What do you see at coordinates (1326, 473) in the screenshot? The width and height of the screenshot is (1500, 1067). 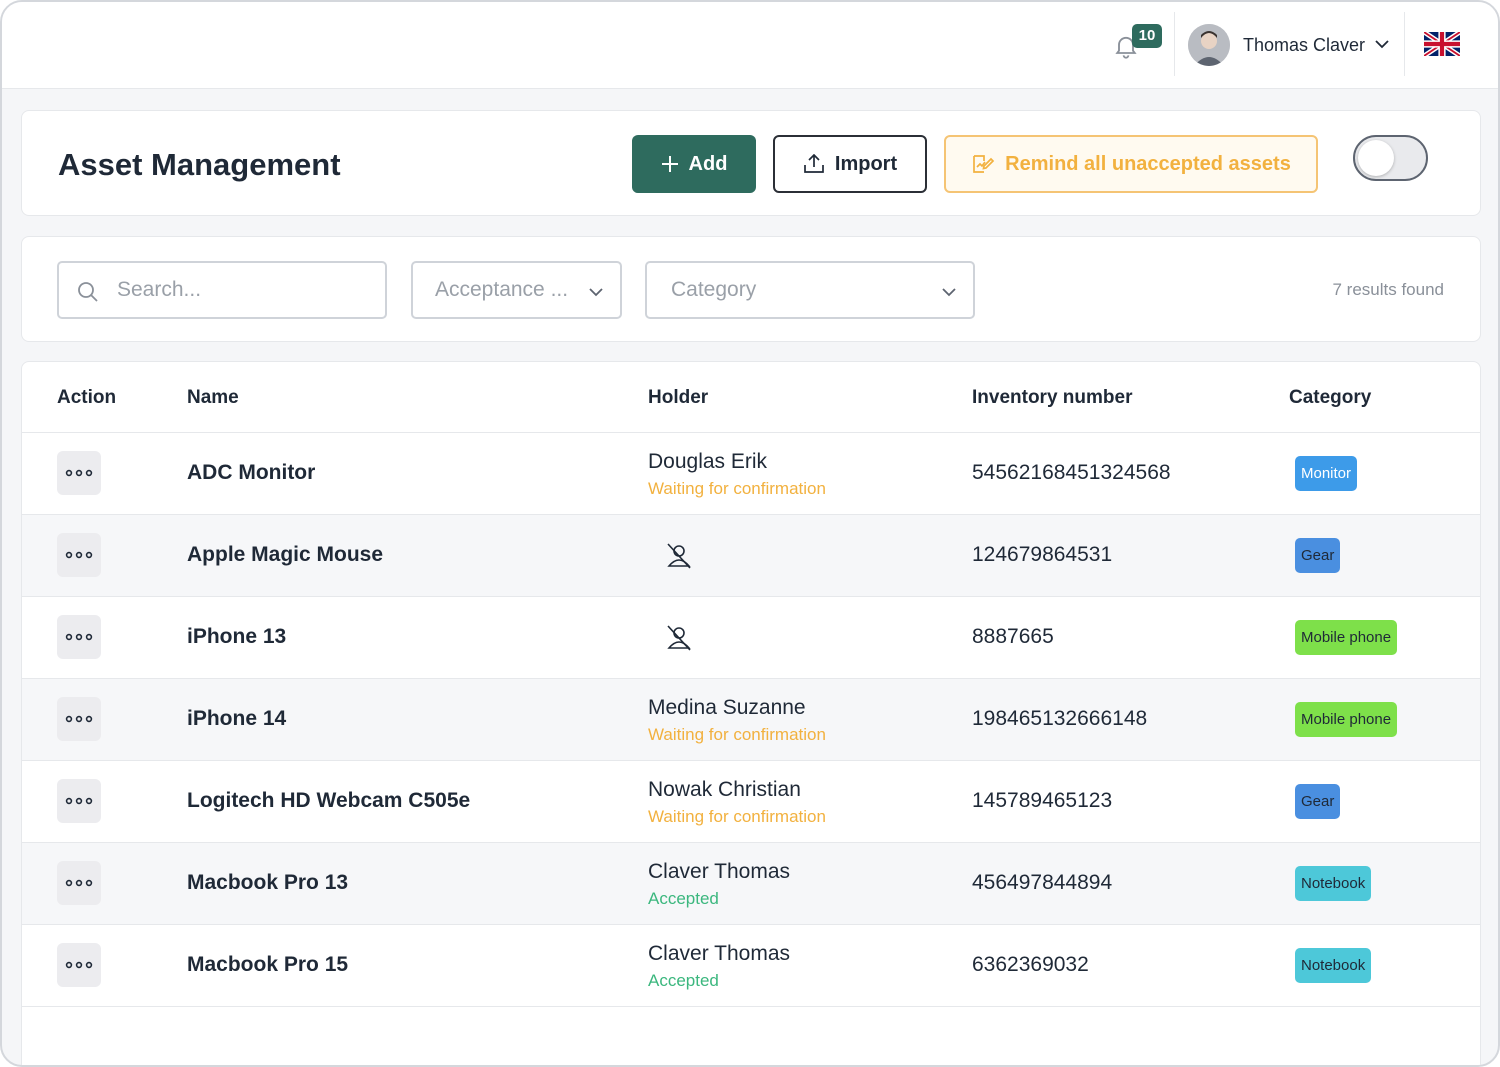 I see `category-badge: Monitor` at bounding box center [1326, 473].